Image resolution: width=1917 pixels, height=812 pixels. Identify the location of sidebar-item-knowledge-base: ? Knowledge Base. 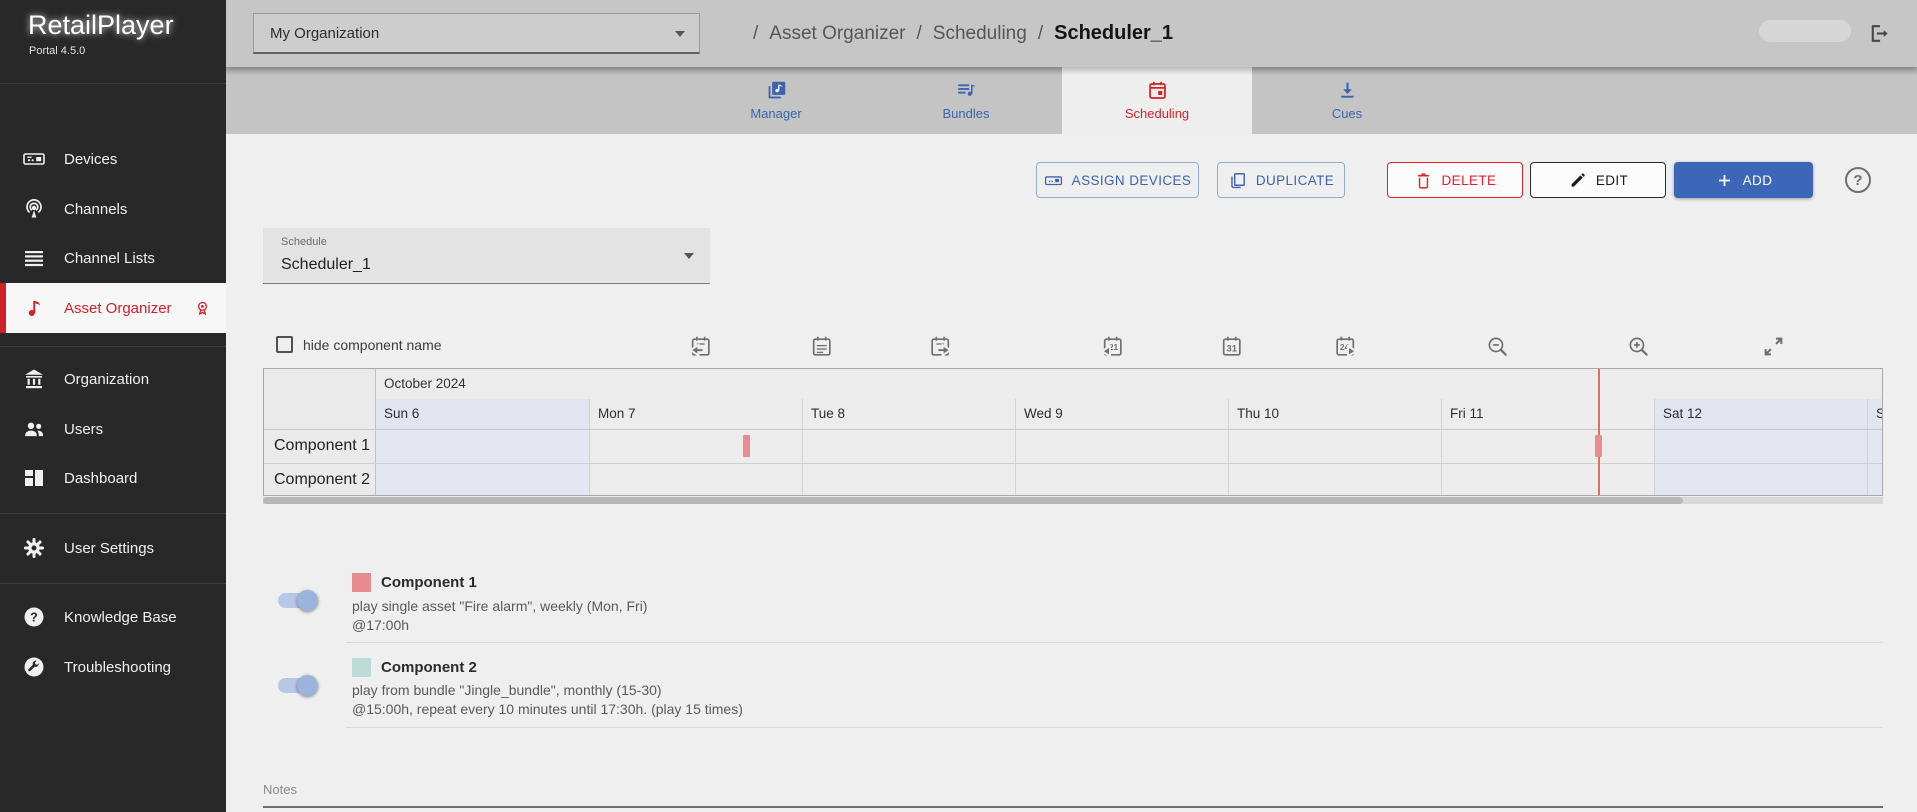
(113, 617).